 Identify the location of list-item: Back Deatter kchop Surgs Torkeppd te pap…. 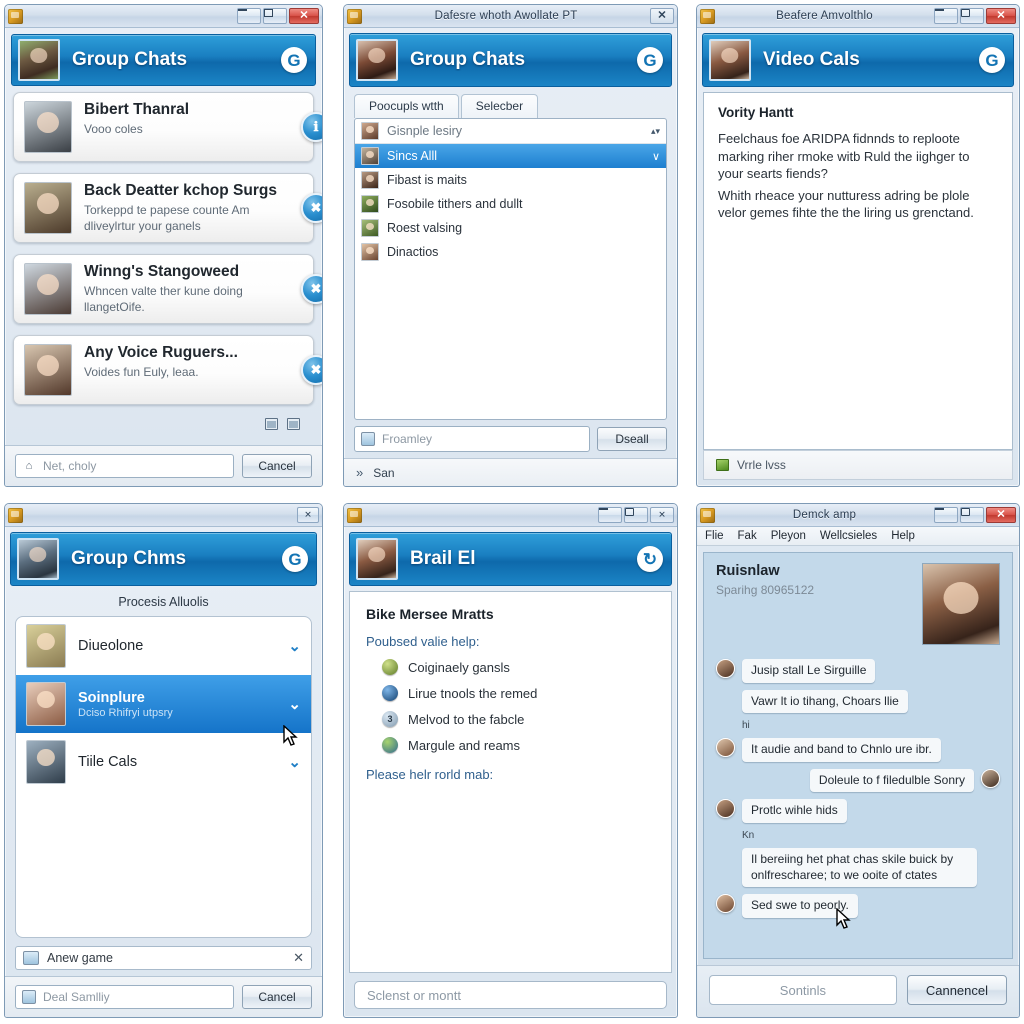
(167, 208).